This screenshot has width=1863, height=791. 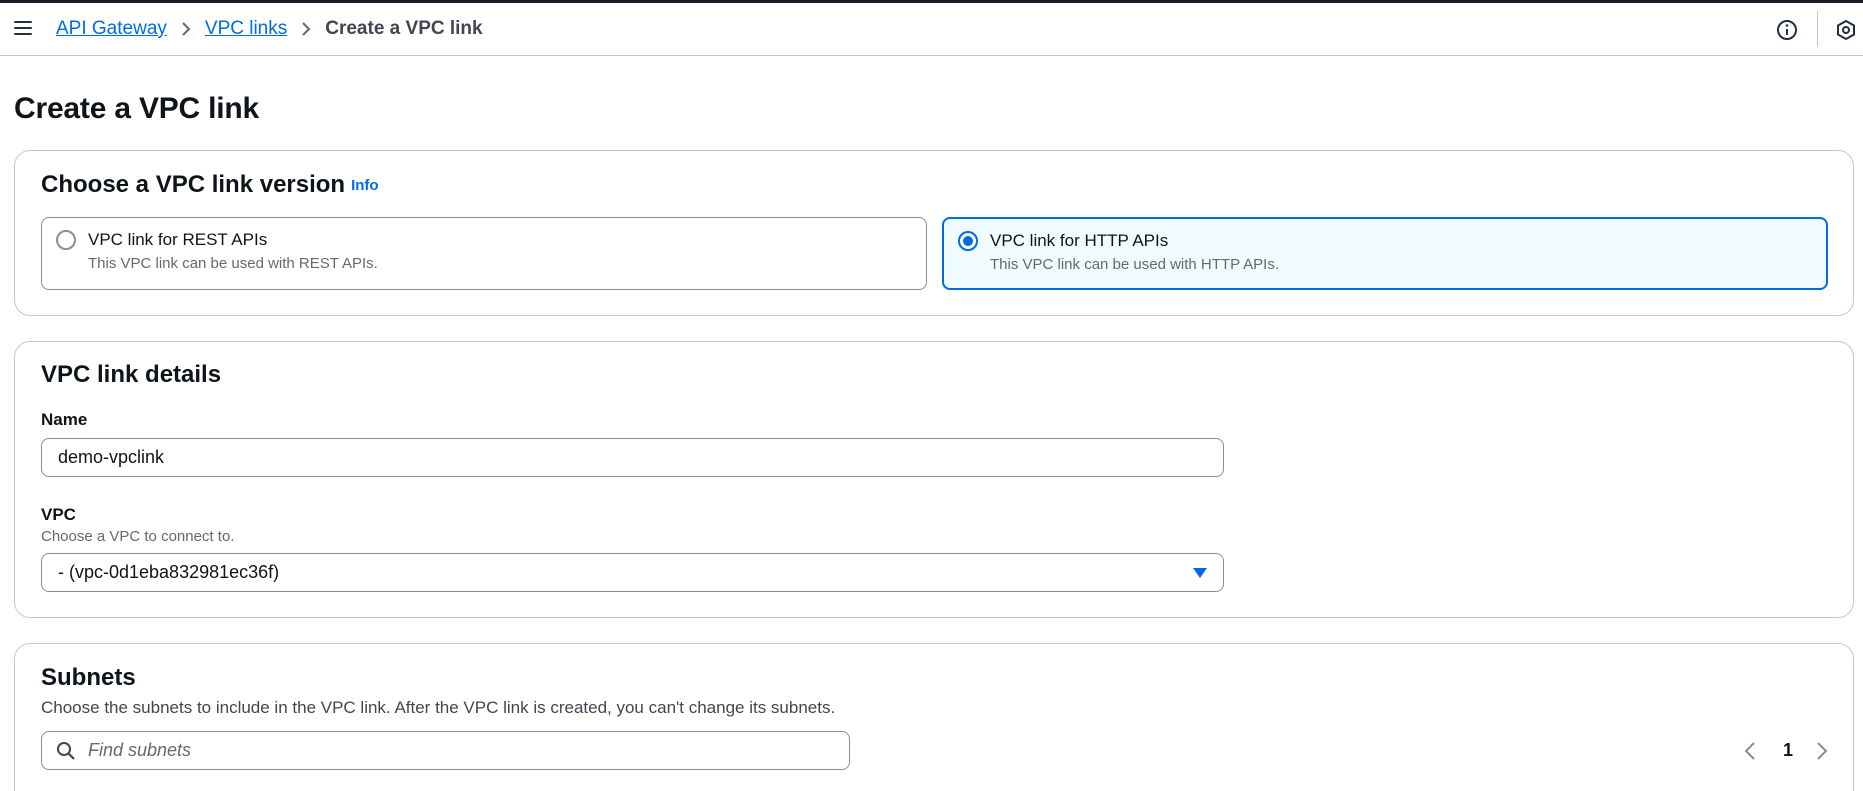 What do you see at coordinates (193, 184) in the screenshot?
I see `version-section-title: Choose a VPC link version` at bounding box center [193, 184].